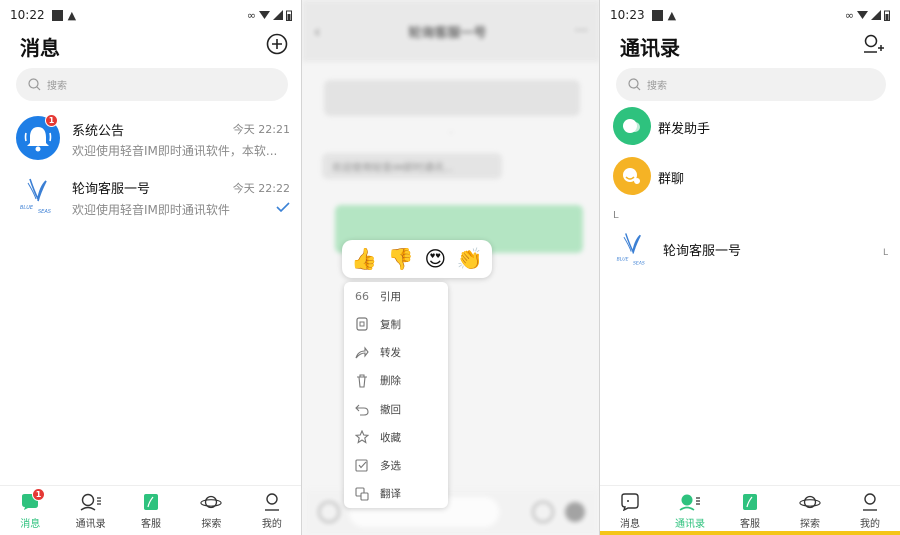  I want to click on bottom-accent-bar, so click(750, 533).